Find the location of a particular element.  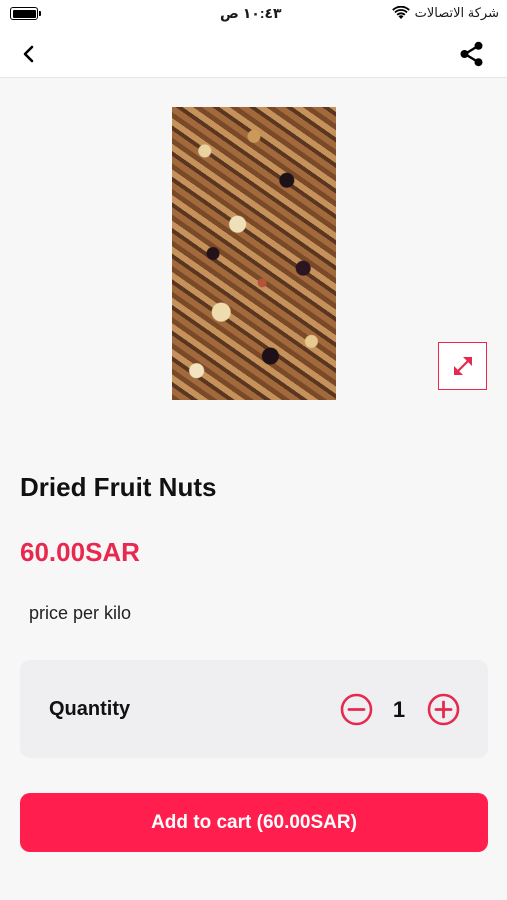

quantity-value: 1 is located at coordinates (399, 709).